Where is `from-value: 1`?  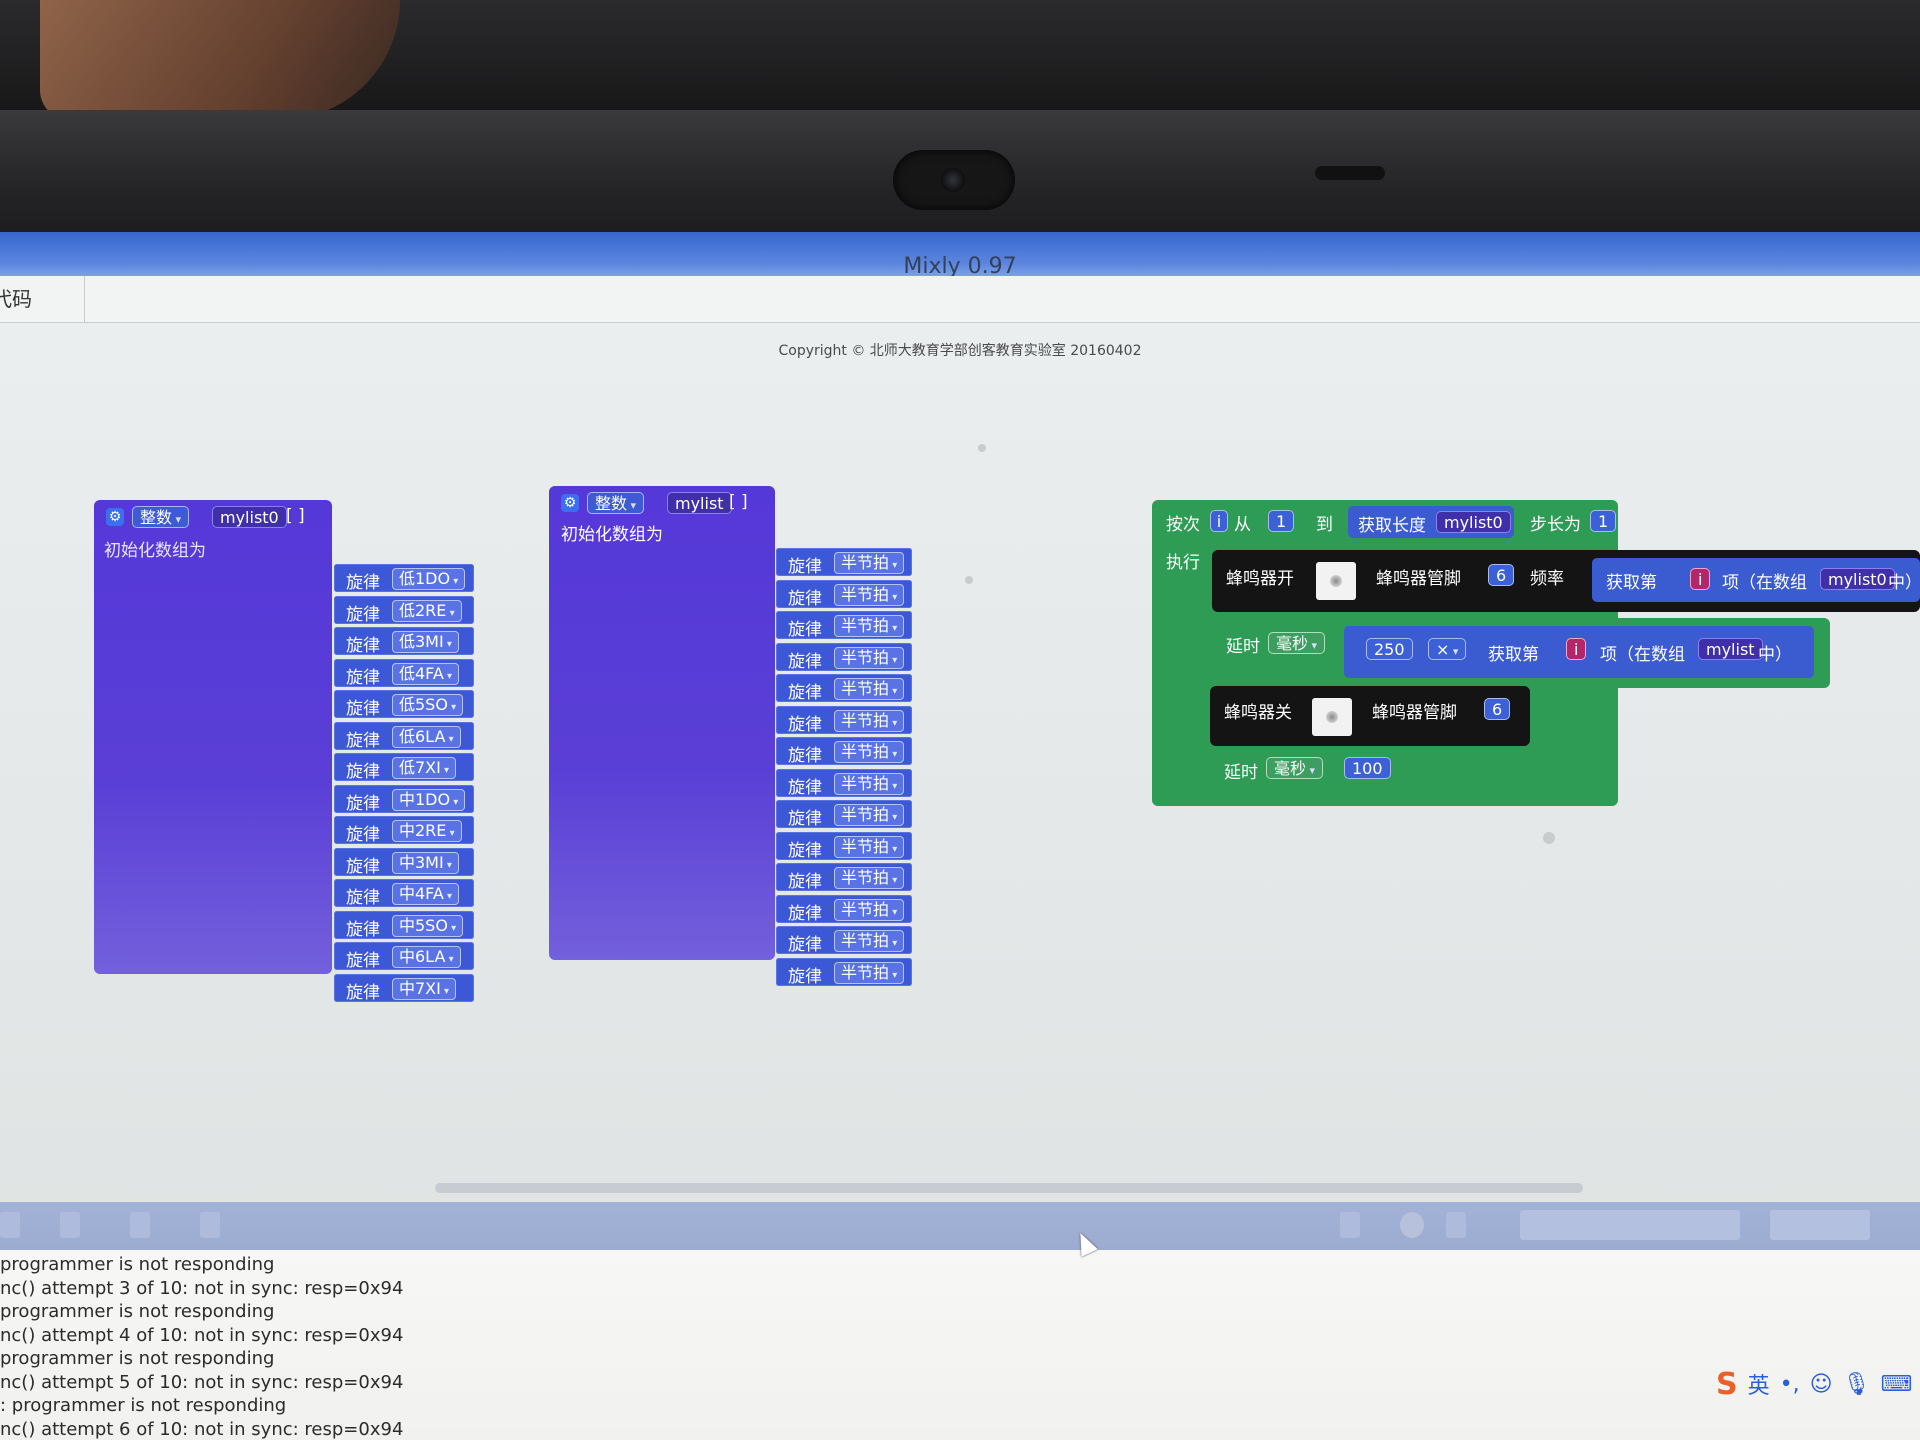 from-value: 1 is located at coordinates (1281, 521).